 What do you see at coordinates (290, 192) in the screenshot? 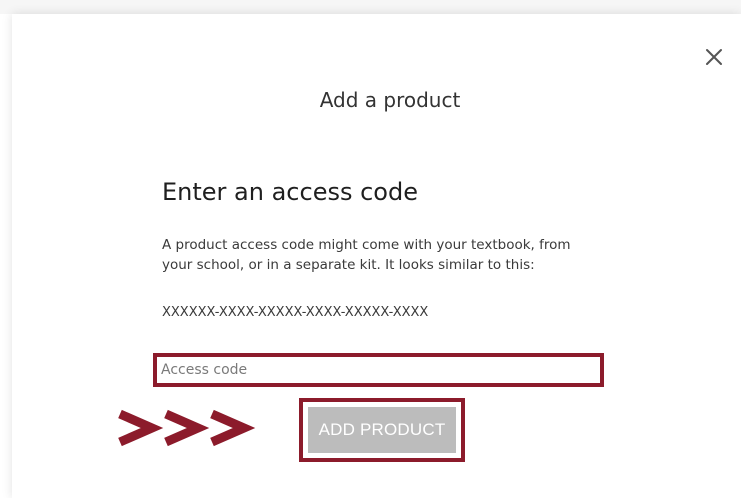
I see `section-heading: Enter an access code` at bounding box center [290, 192].